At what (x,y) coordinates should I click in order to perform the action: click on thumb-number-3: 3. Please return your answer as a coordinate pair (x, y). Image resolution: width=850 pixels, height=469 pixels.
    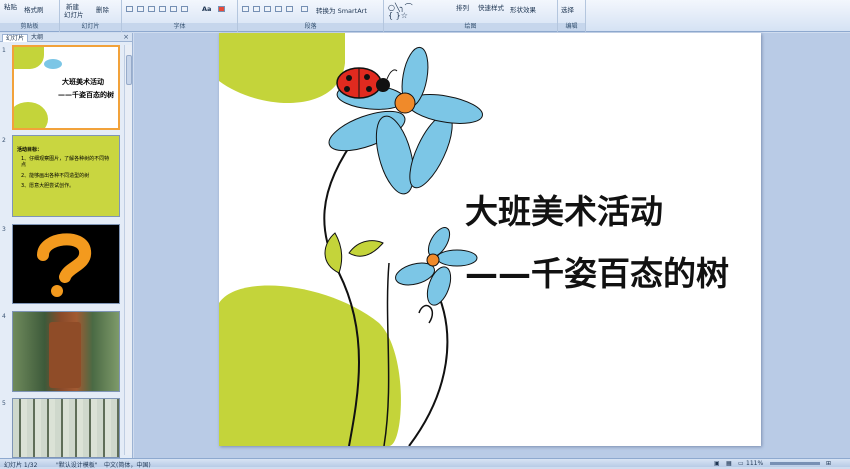
    Looking at the image, I should click on (4, 229).